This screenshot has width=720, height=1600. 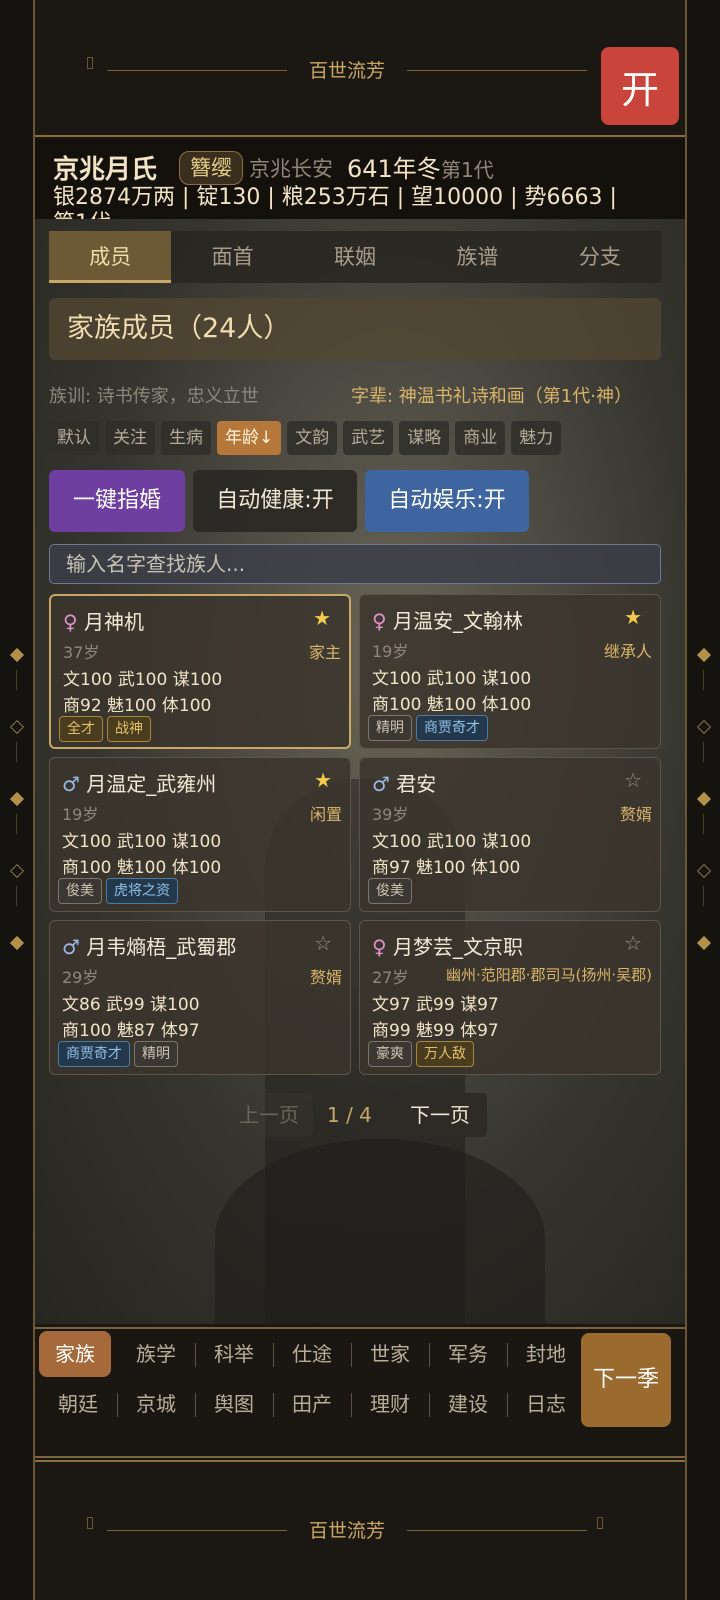 I want to click on nav-families: 世家, so click(x=390, y=1354).